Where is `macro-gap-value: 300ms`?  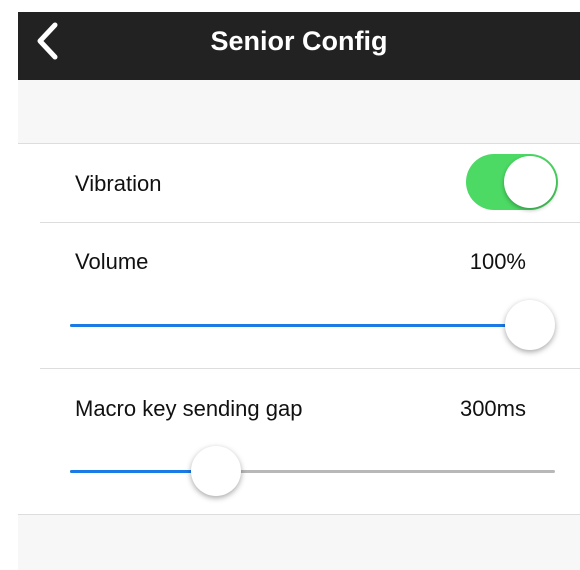
macro-gap-value: 300ms is located at coordinates (492, 408).